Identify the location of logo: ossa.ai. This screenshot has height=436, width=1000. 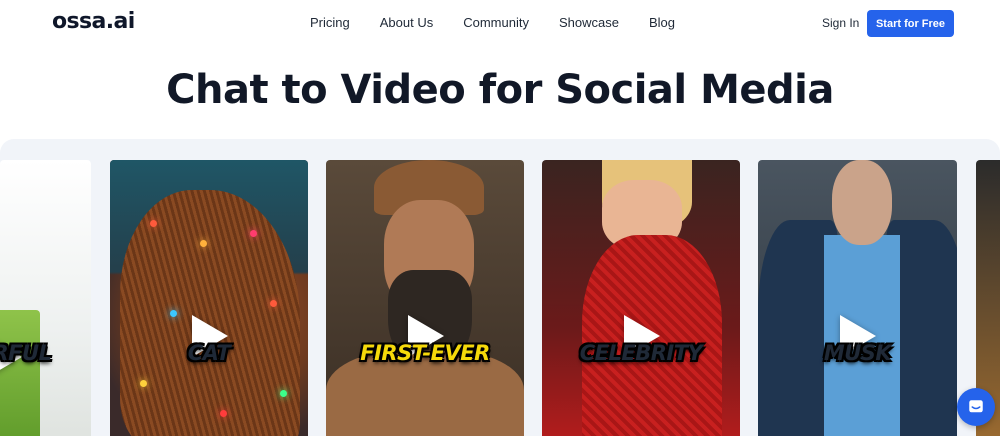
(93, 21).